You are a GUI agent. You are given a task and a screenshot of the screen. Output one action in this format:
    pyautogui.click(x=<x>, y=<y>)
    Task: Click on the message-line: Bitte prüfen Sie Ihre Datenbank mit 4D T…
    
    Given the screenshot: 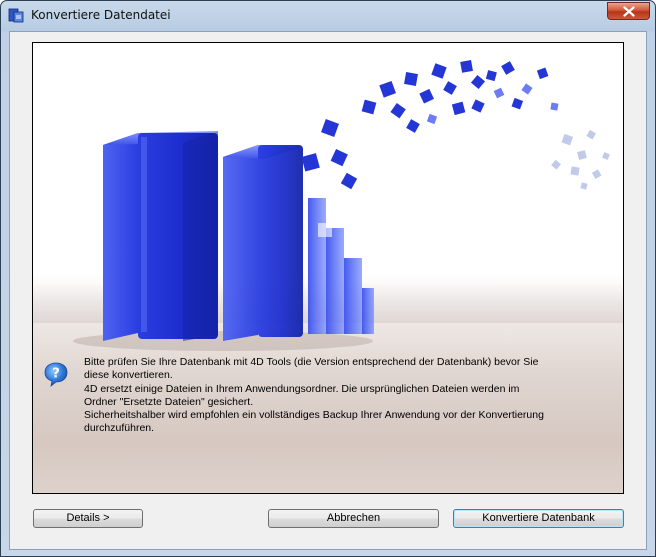 What is the action you would take?
    pyautogui.click(x=311, y=362)
    